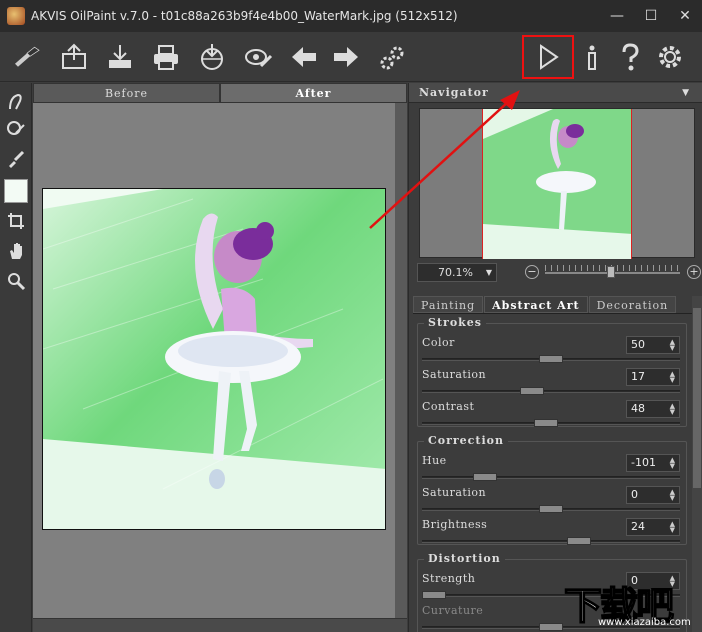 The height and width of the screenshot is (632, 702). Describe the element at coordinates (653, 345) in the screenshot. I see `strokes-color-spinbox: 50 ▲ ▼` at that location.